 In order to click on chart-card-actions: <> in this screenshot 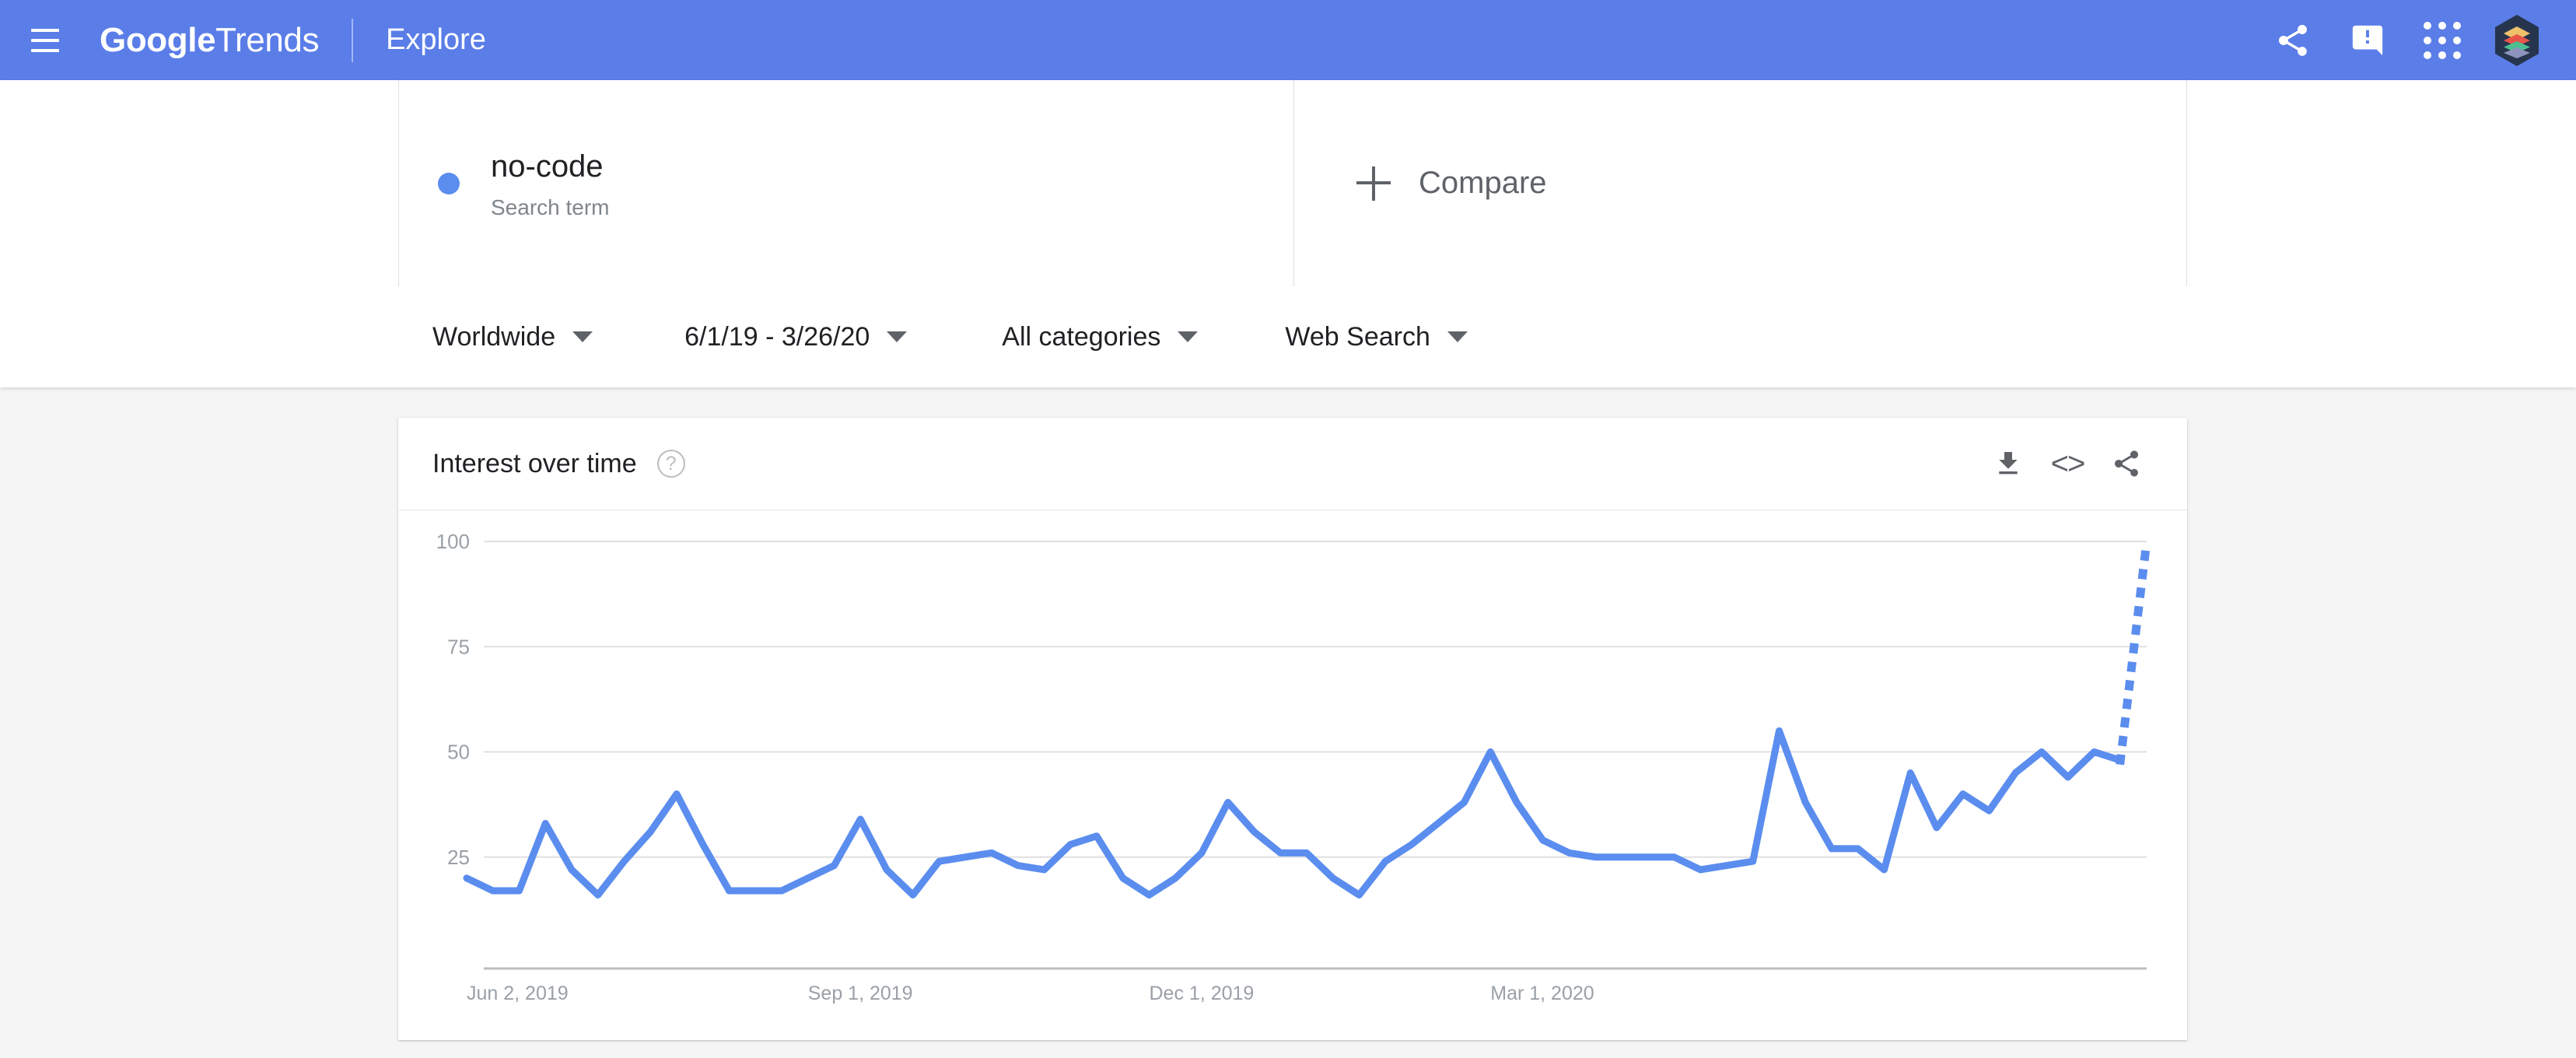, I will do `click(2083, 463)`.